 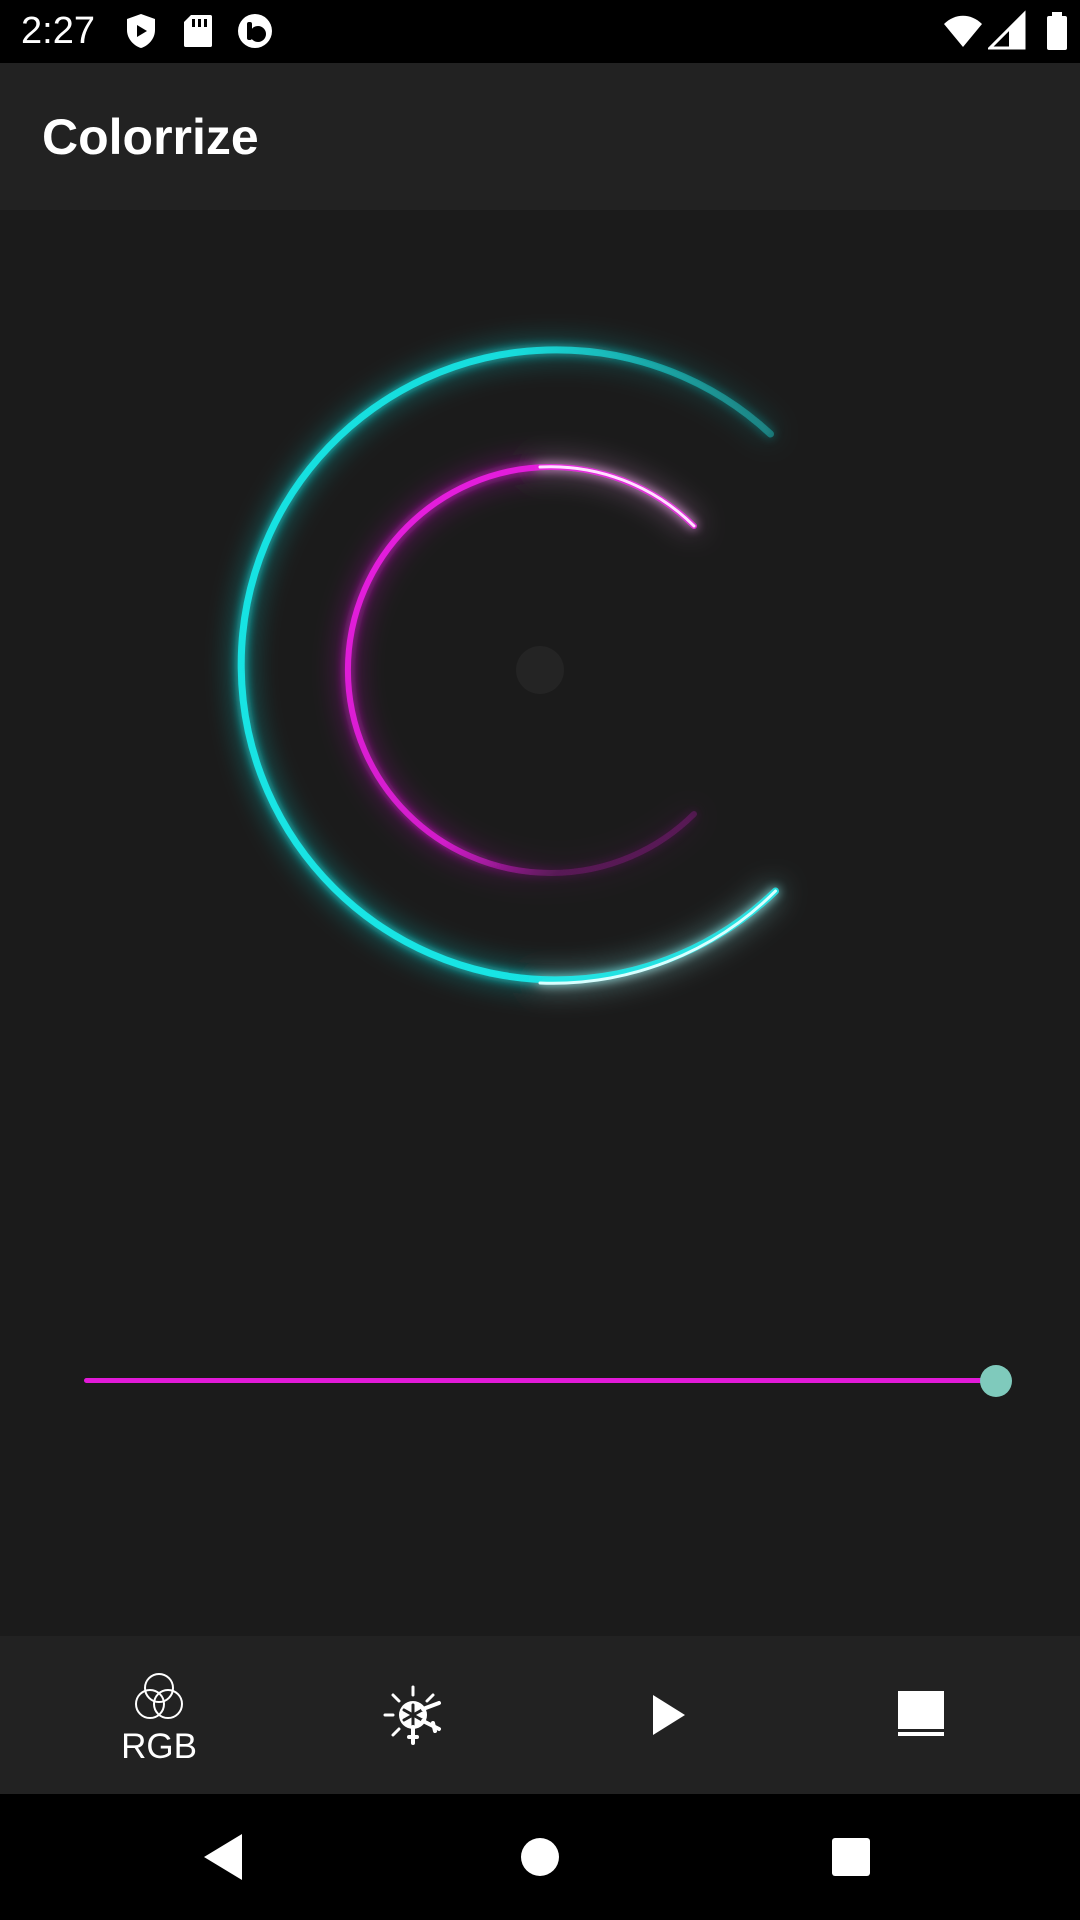 I want to click on nav-item-rgb: RGB, so click(x=159, y=1715).